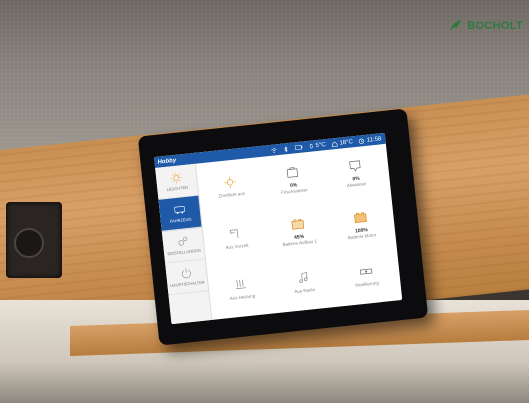 The width and height of the screenshot is (529, 403). Describe the element at coordinates (374, 139) in the screenshot. I see `clock-value: 11:58` at that location.